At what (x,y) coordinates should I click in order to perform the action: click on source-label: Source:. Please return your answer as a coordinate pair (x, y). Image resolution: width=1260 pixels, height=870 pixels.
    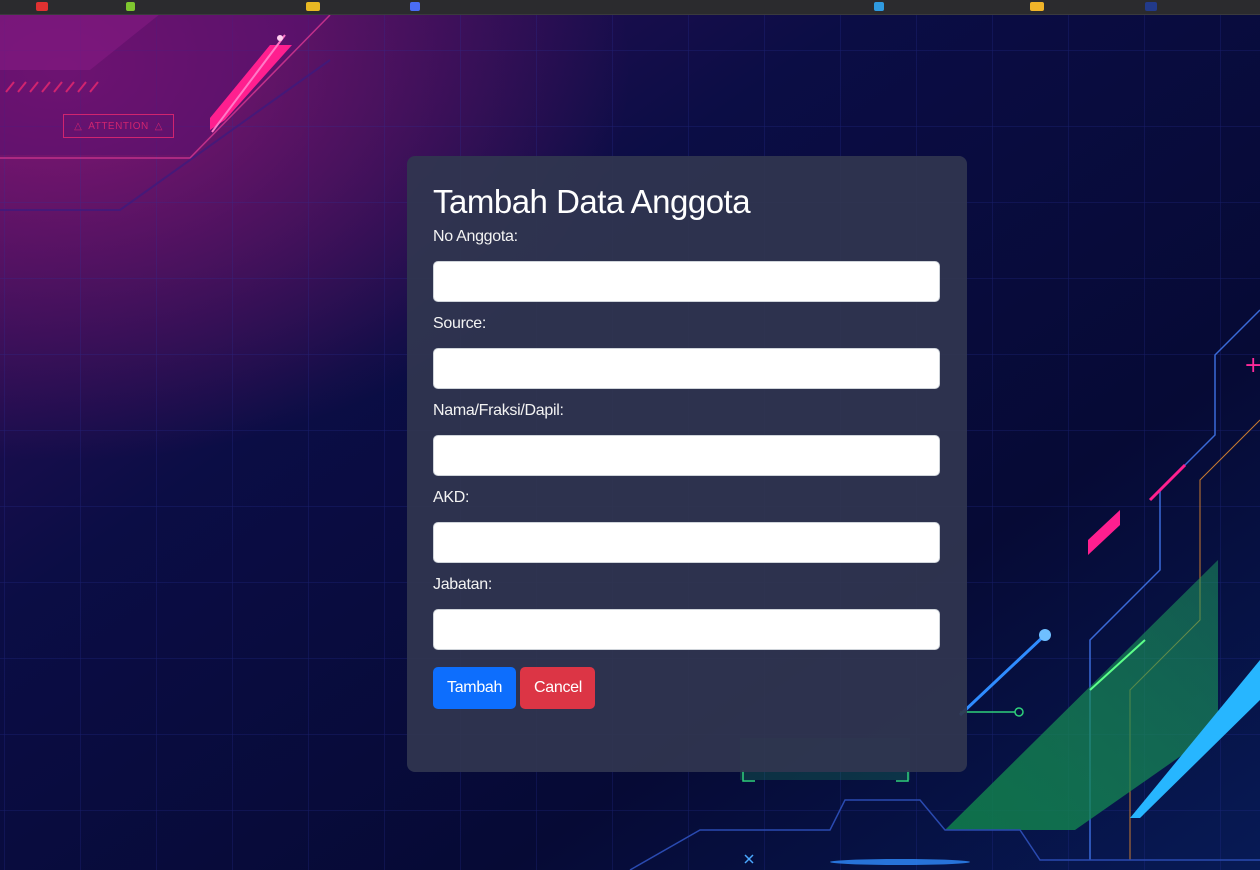
    Looking at the image, I should click on (460, 323).